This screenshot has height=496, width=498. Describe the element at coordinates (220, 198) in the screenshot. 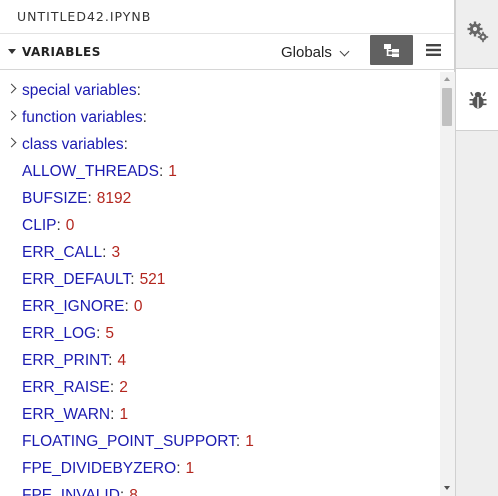

I see `variable-row: BUFSIZE: 8192` at that location.